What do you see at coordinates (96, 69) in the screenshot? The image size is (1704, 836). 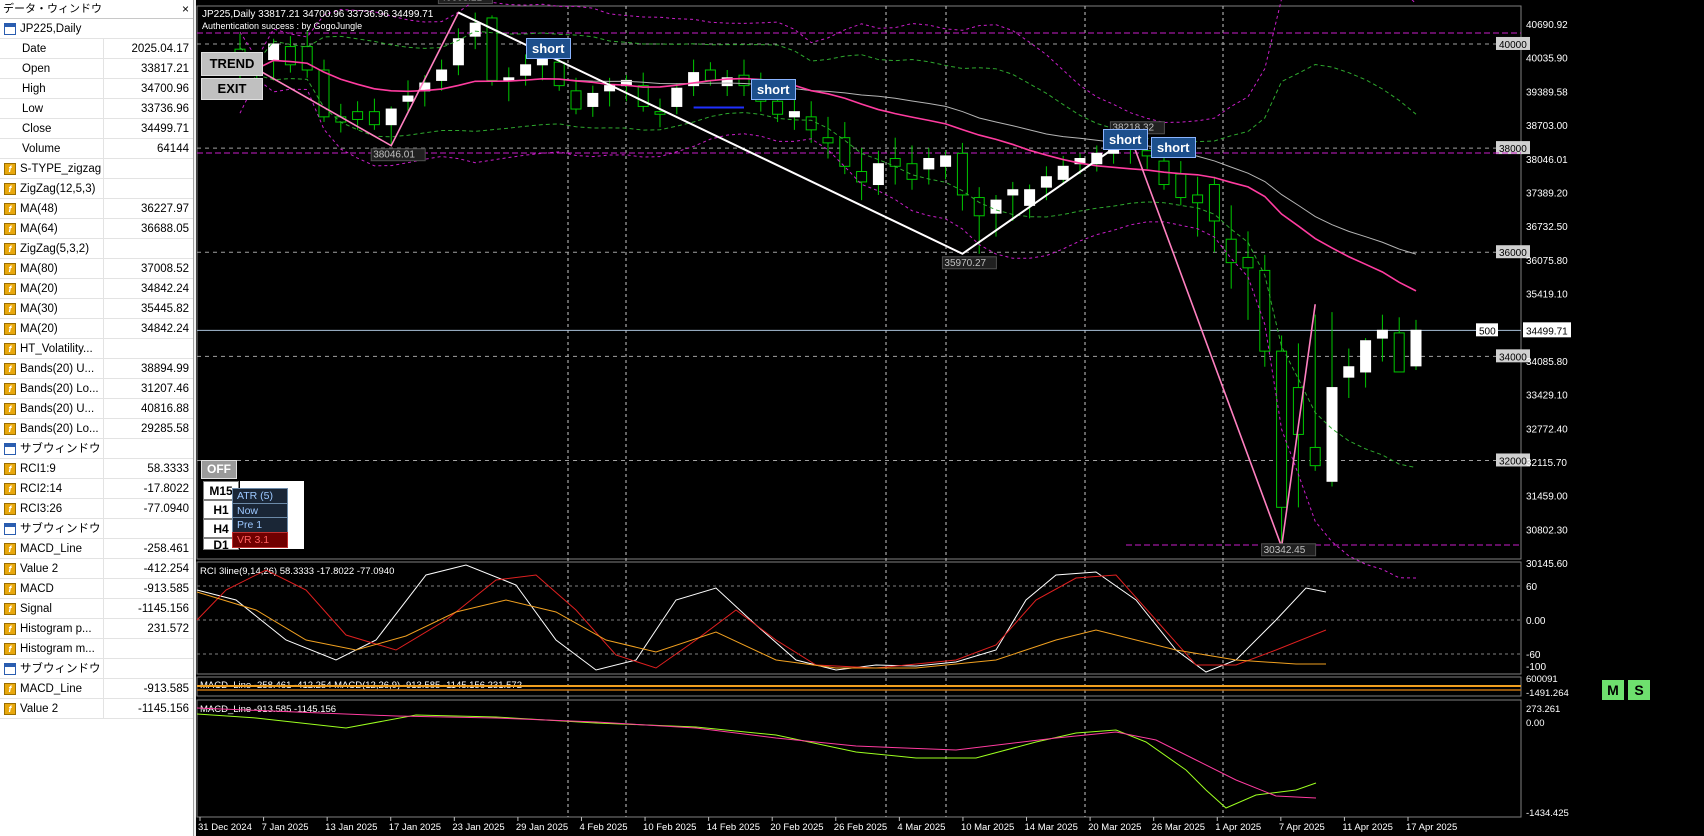 I see `data-row: Open 33817.21` at bounding box center [96, 69].